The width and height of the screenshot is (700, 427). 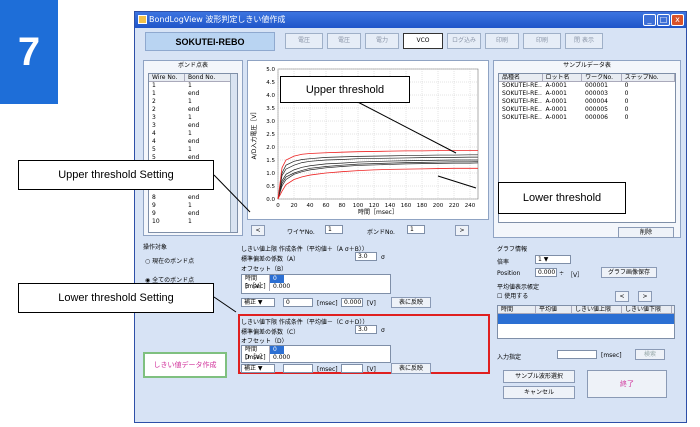 What do you see at coordinates (232, 193) in the screenshot?
I see `upper-setting-arrow` at bounding box center [232, 193].